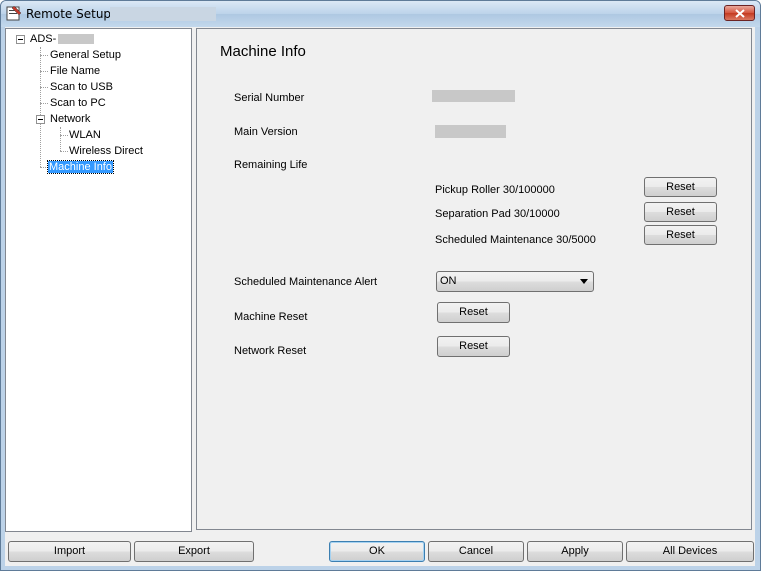 This screenshot has width=761, height=571. I want to click on tree-item-file-name: File Name, so click(75, 71).